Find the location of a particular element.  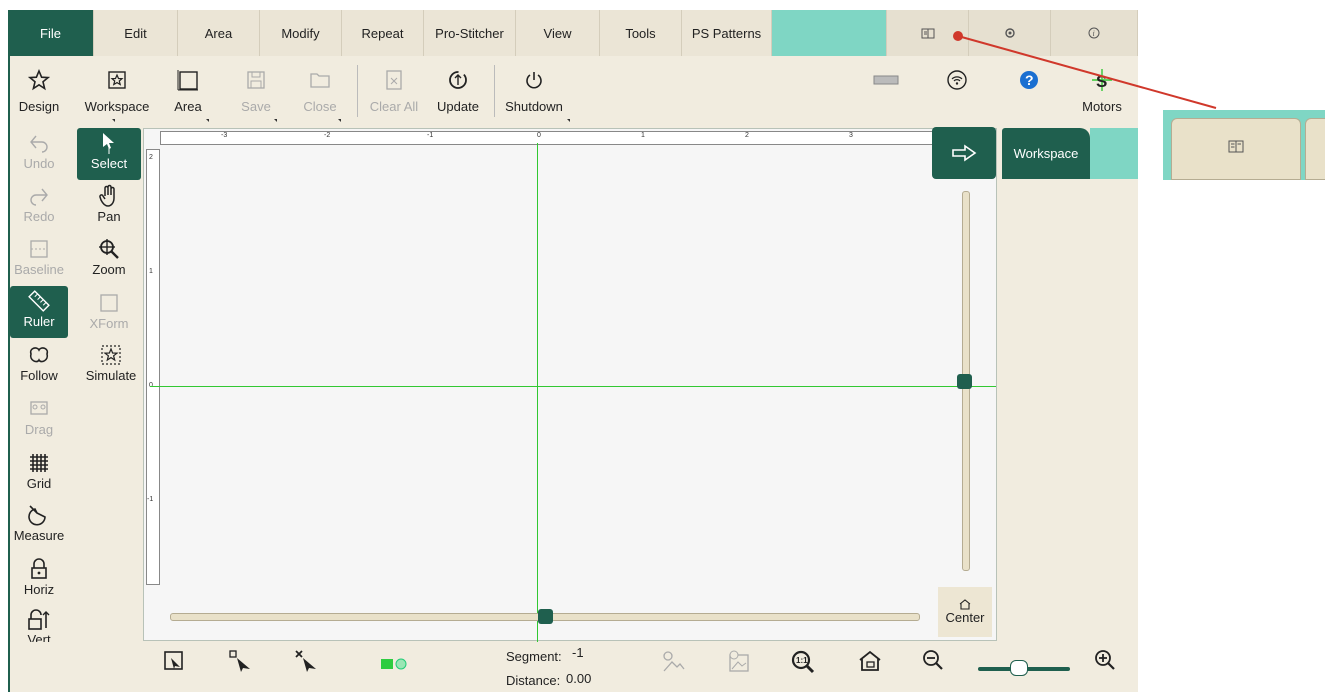

callout-arrow is located at coordinates (1085, 70).